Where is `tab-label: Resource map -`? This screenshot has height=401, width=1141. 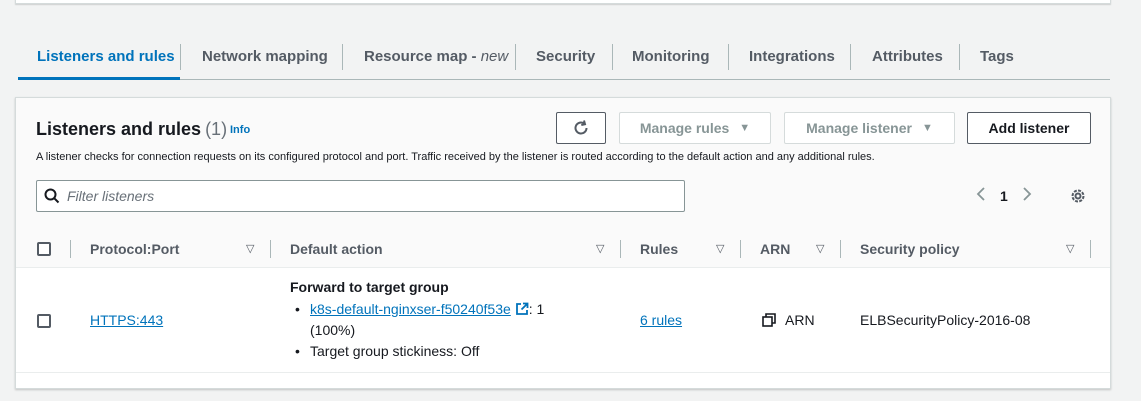 tab-label: Resource map - is located at coordinates (422, 56).